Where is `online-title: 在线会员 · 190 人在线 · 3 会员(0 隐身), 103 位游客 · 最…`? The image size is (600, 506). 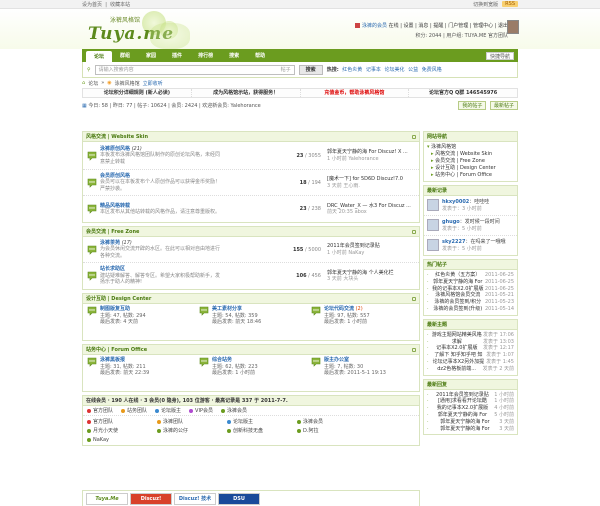
online-title: 在线会员 · 190 人在线 · 3 会员(0 隐身), 103 位游客 · 最… is located at coordinates (251, 401).